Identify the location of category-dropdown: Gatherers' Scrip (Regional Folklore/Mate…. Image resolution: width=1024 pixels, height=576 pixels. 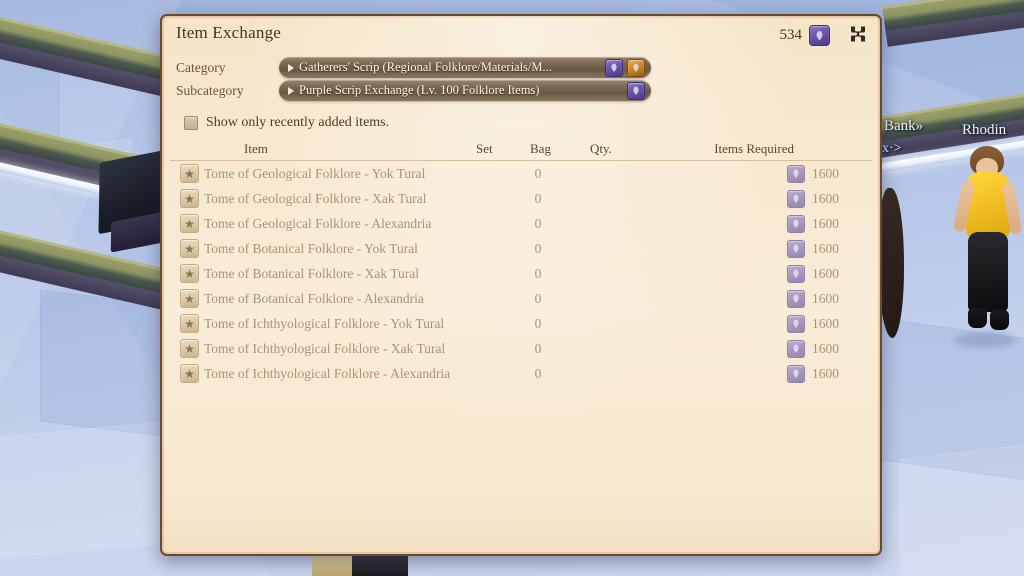
(465, 67).